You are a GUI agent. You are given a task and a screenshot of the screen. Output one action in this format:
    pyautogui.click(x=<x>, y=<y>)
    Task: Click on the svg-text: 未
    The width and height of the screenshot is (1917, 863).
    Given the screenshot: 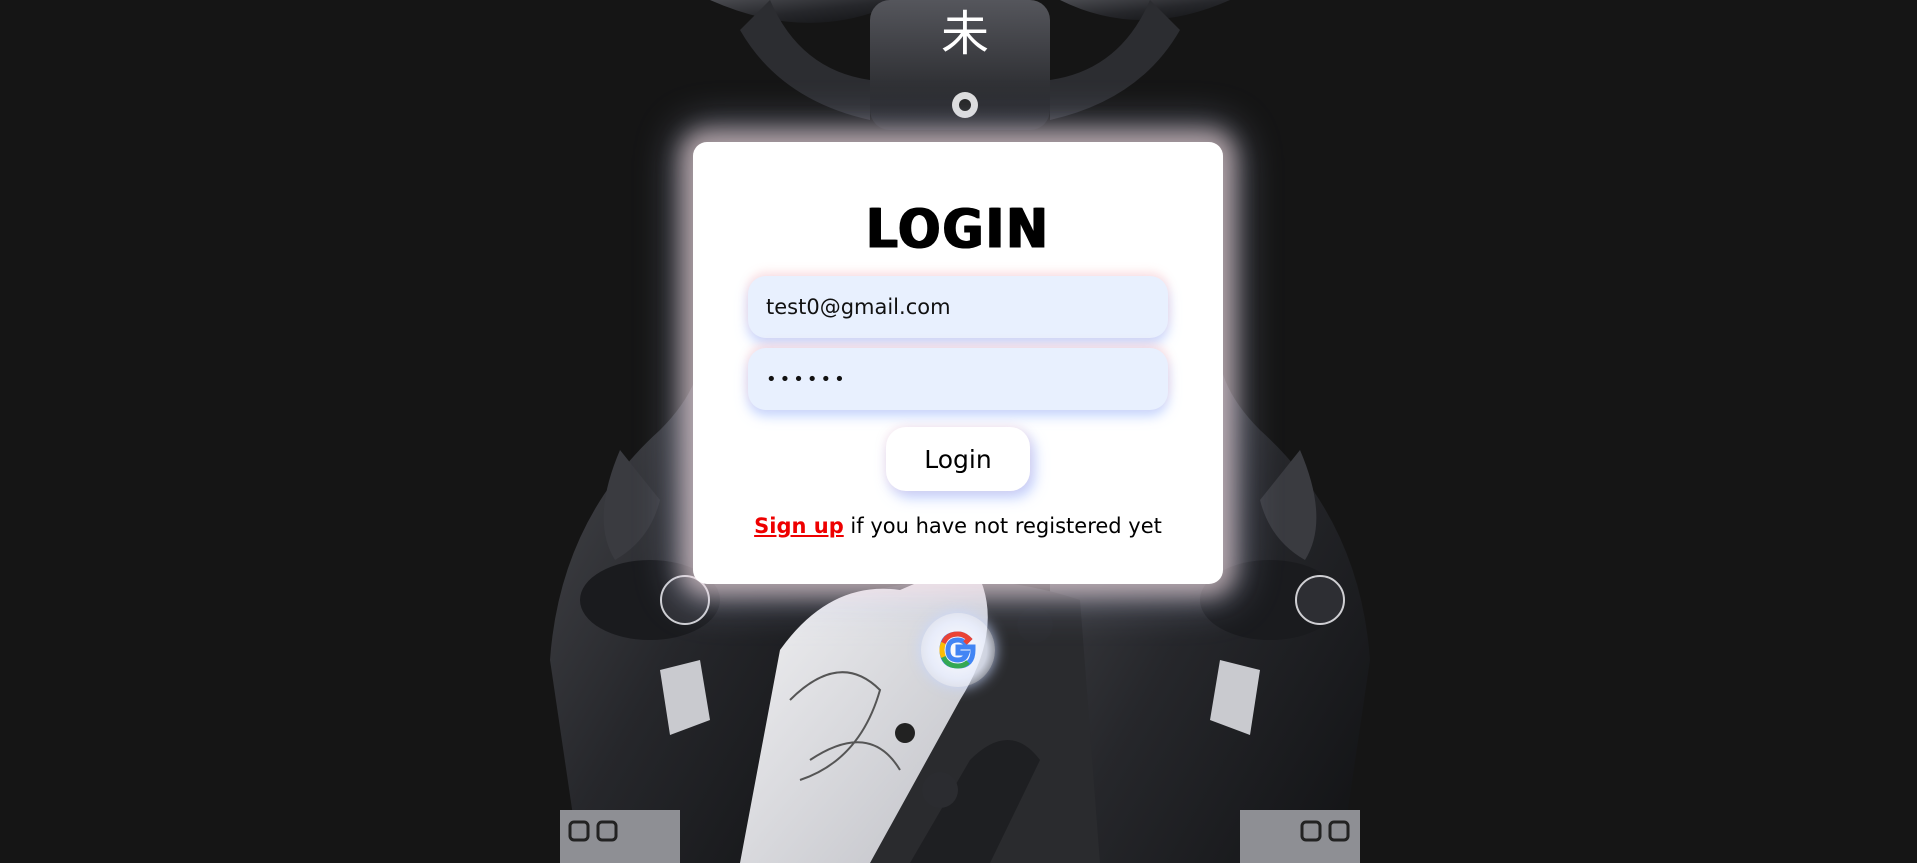 What is the action you would take?
    pyautogui.click(x=965, y=34)
    